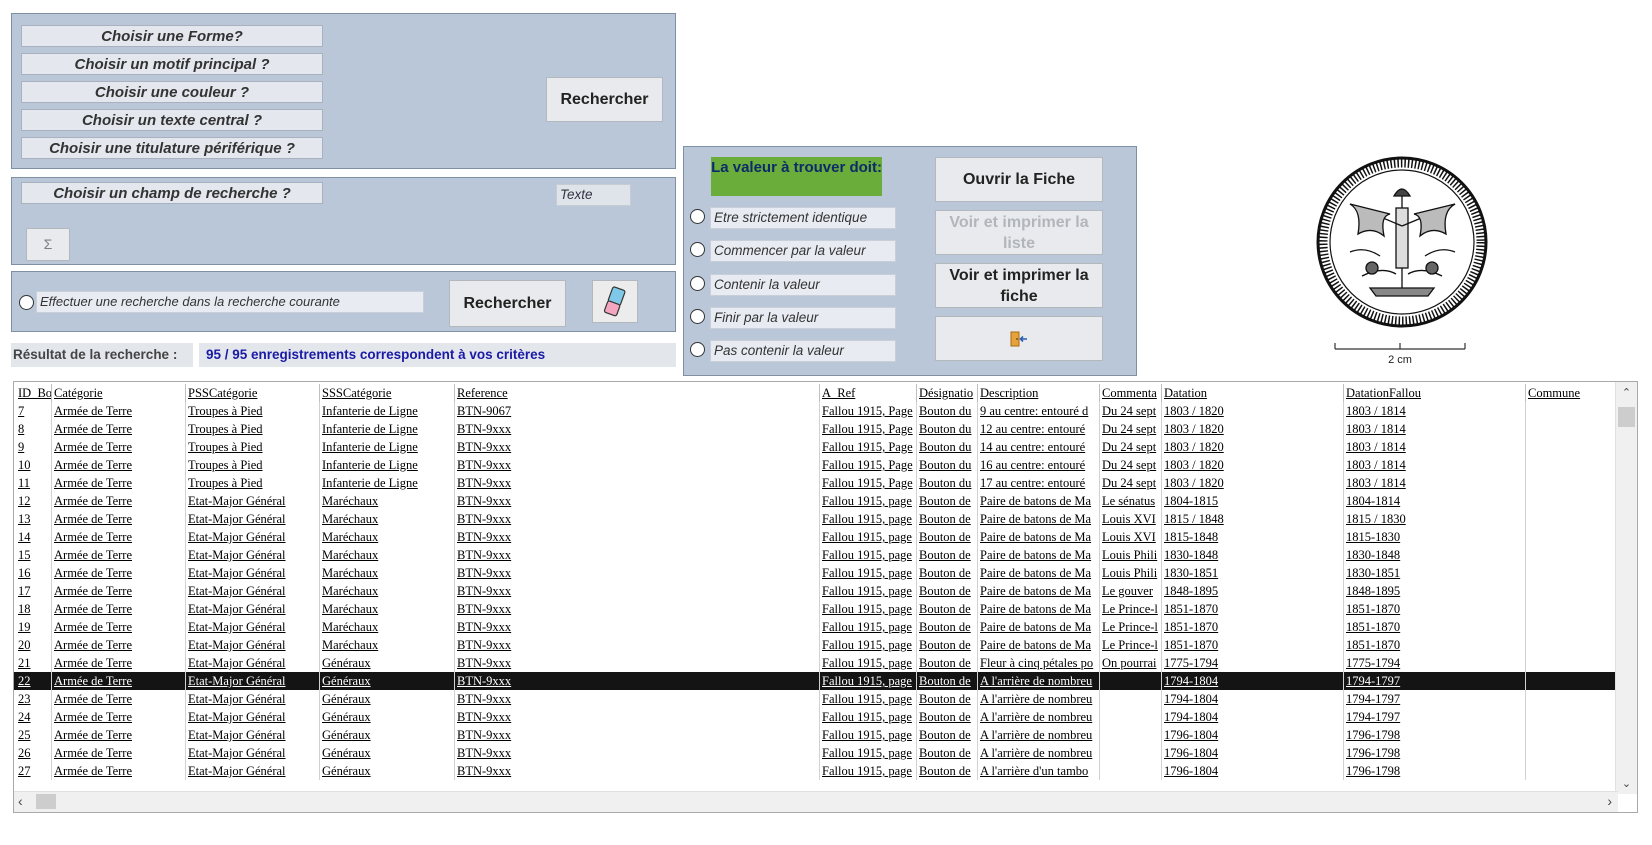 This screenshot has width=1652, height=845. I want to click on table-cell: Le sénatus, so click(1131, 501).